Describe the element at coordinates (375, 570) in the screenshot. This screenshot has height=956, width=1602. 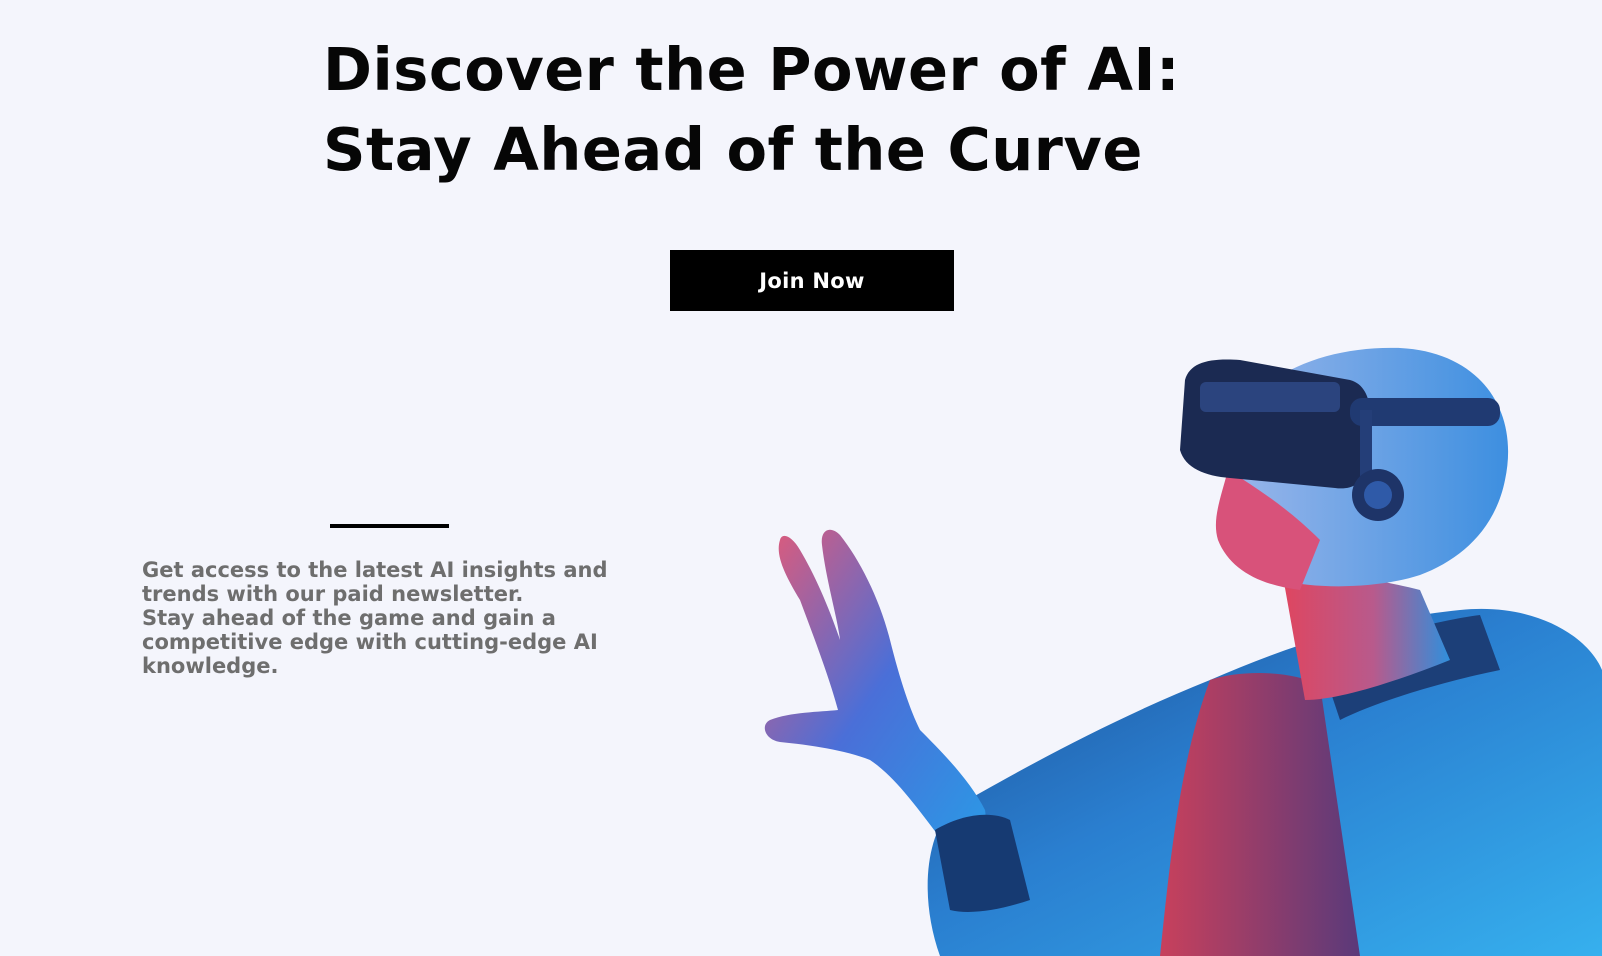
I see `description-line: Get access to the latest AI insights and` at that location.